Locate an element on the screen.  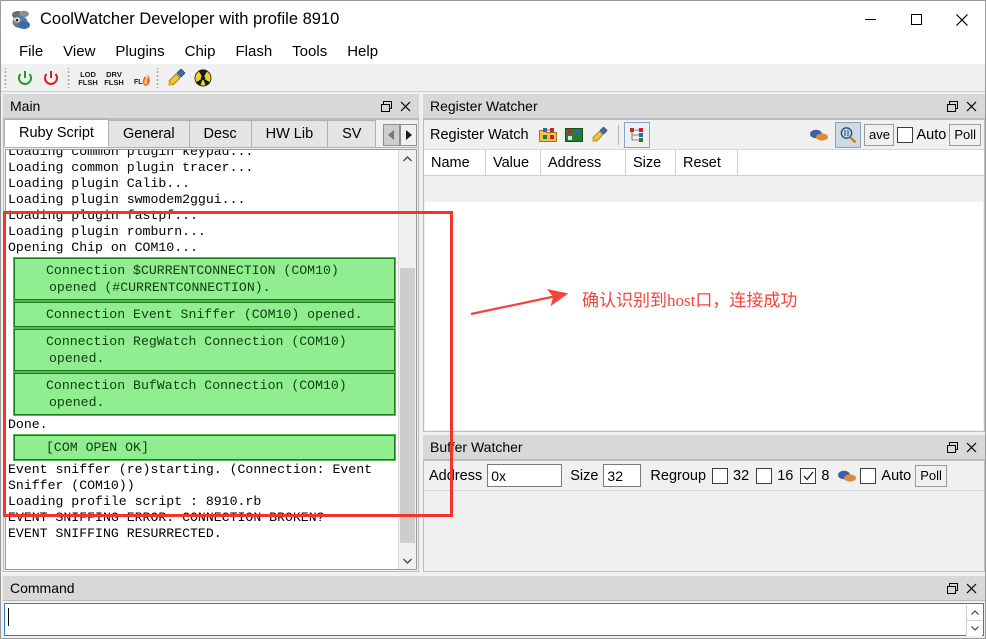
radiation-icon is located at coordinates (203, 78).